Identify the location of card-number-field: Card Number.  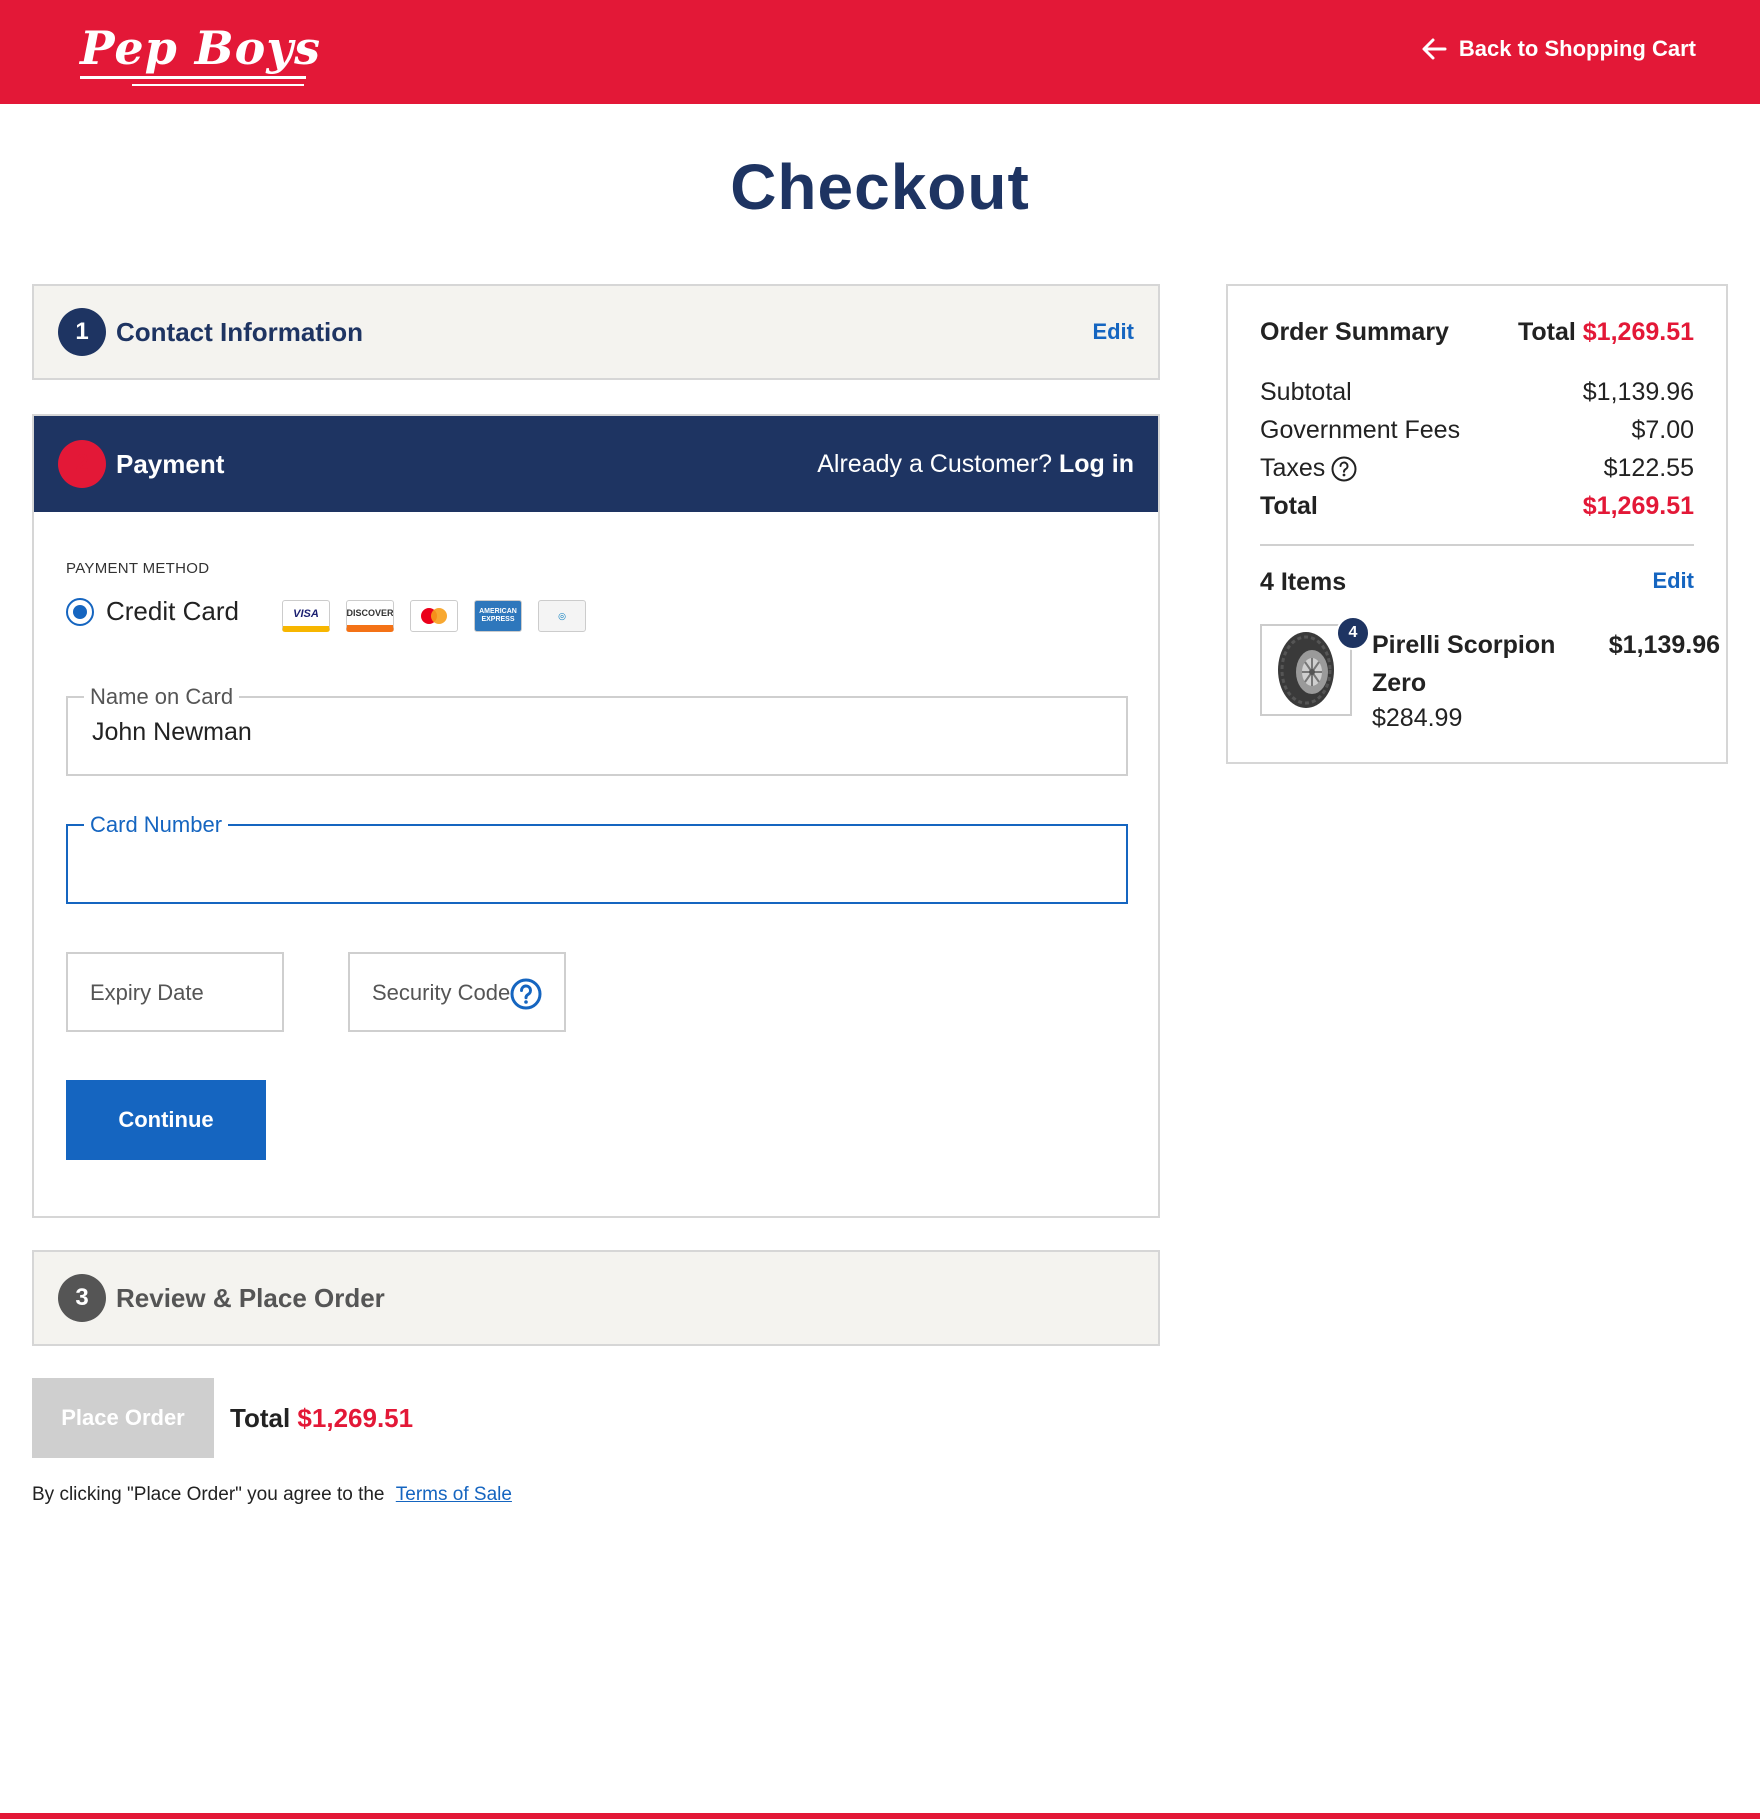
(597, 858).